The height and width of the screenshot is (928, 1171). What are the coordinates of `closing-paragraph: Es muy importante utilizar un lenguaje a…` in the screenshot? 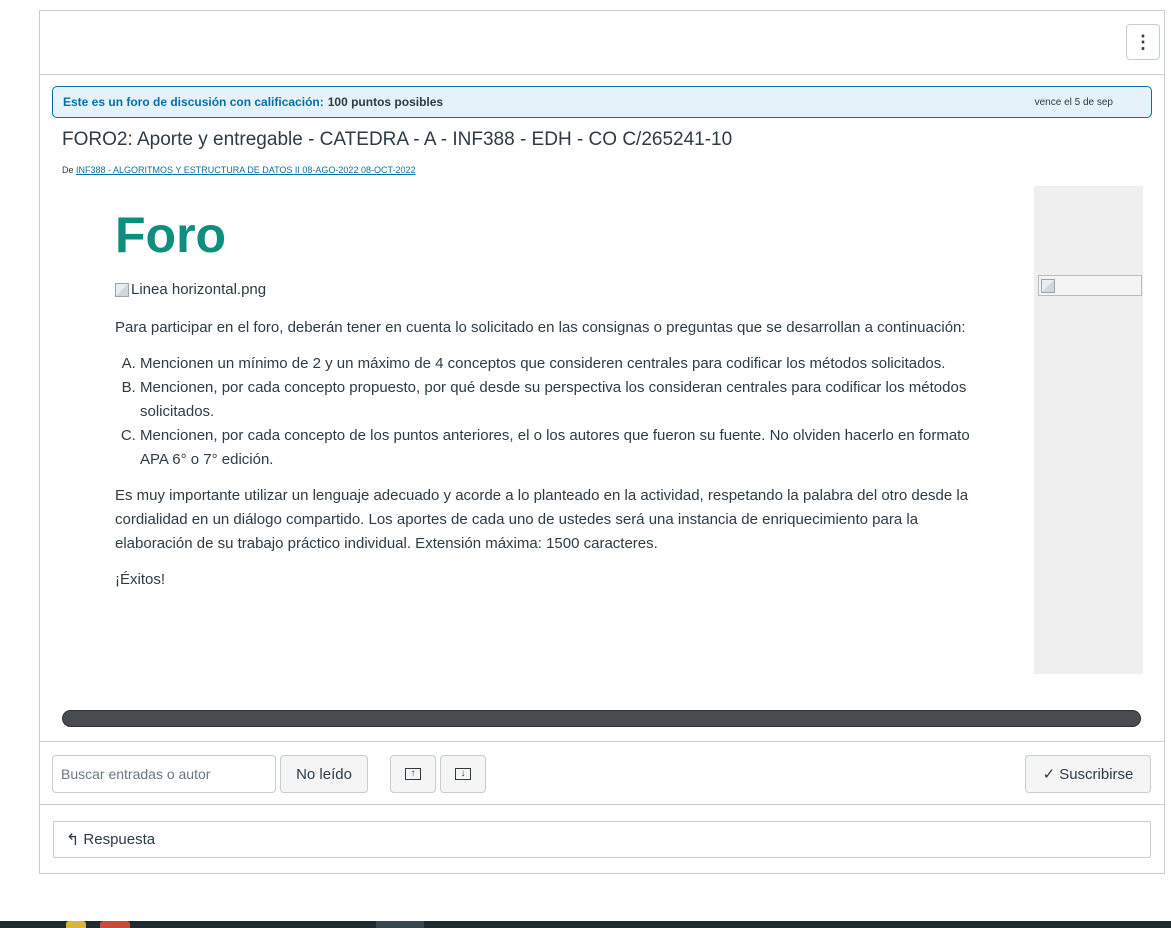 It's located at (542, 519).